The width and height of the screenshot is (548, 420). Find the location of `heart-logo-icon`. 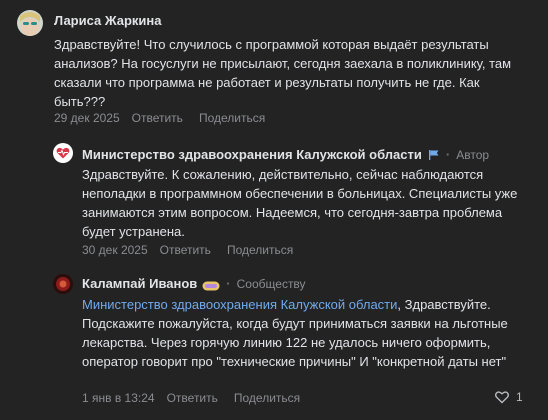

heart-logo-icon is located at coordinates (63, 153).